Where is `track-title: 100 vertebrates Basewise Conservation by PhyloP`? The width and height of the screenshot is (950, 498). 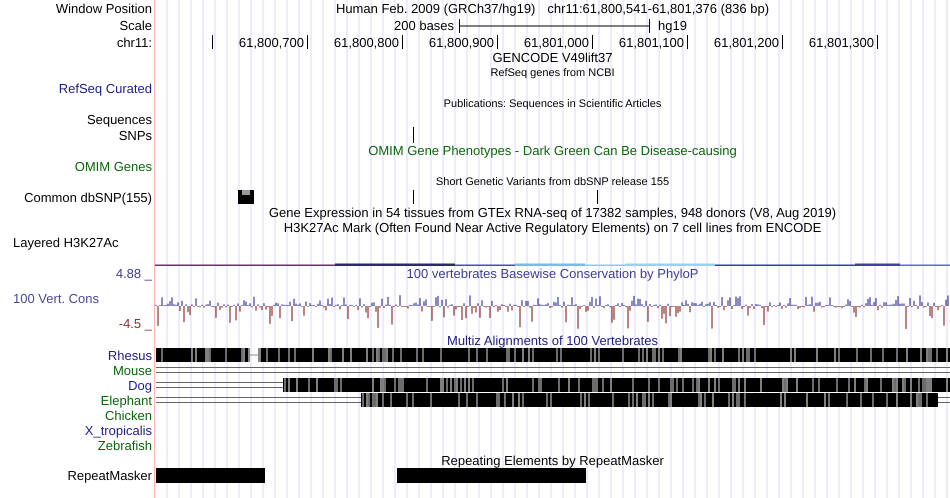 track-title: 100 vertebrates Basewise Conservation by PhyloP is located at coordinates (552, 274).